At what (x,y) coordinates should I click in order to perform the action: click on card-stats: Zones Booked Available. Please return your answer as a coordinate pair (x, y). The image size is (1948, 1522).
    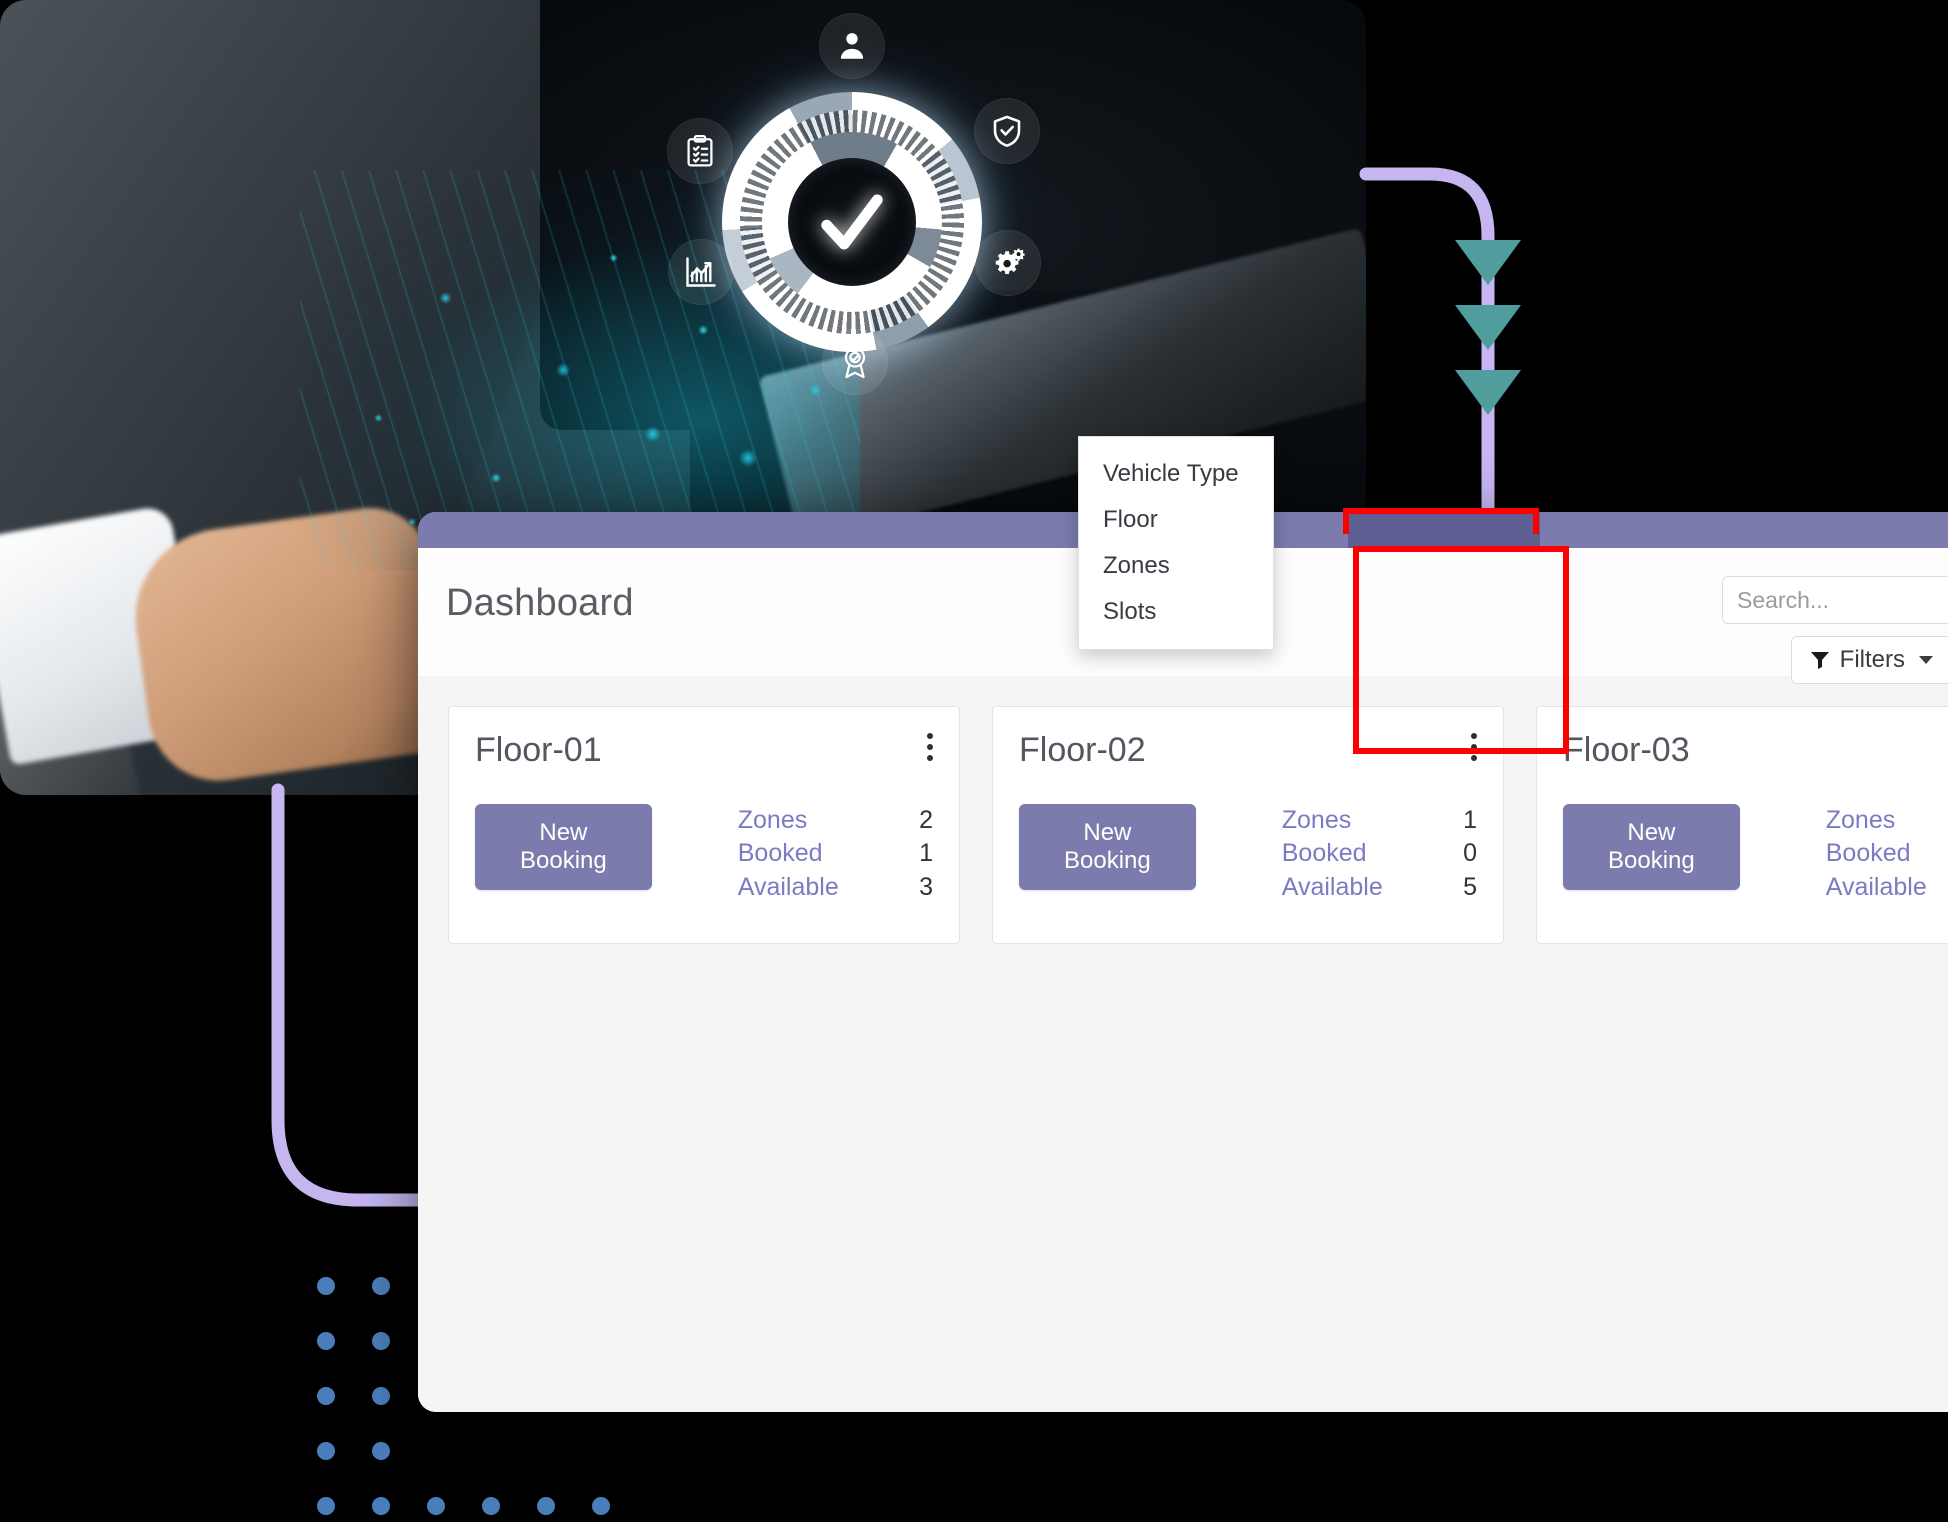
    Looking at the image, I should click on (1887, 854).